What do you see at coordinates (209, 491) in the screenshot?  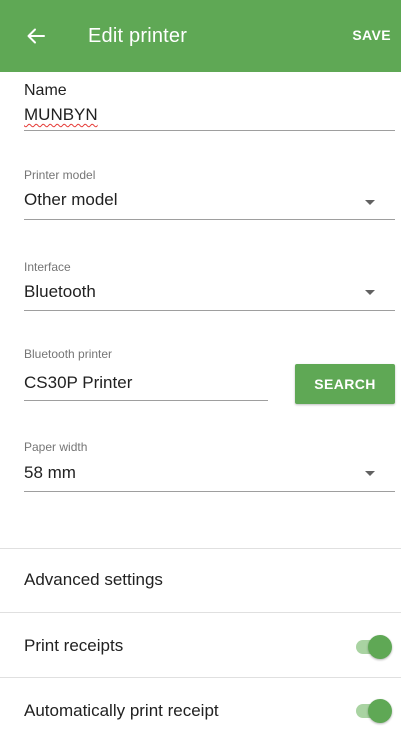 I see `paper-width-underline` at bounding box center [209, 491].